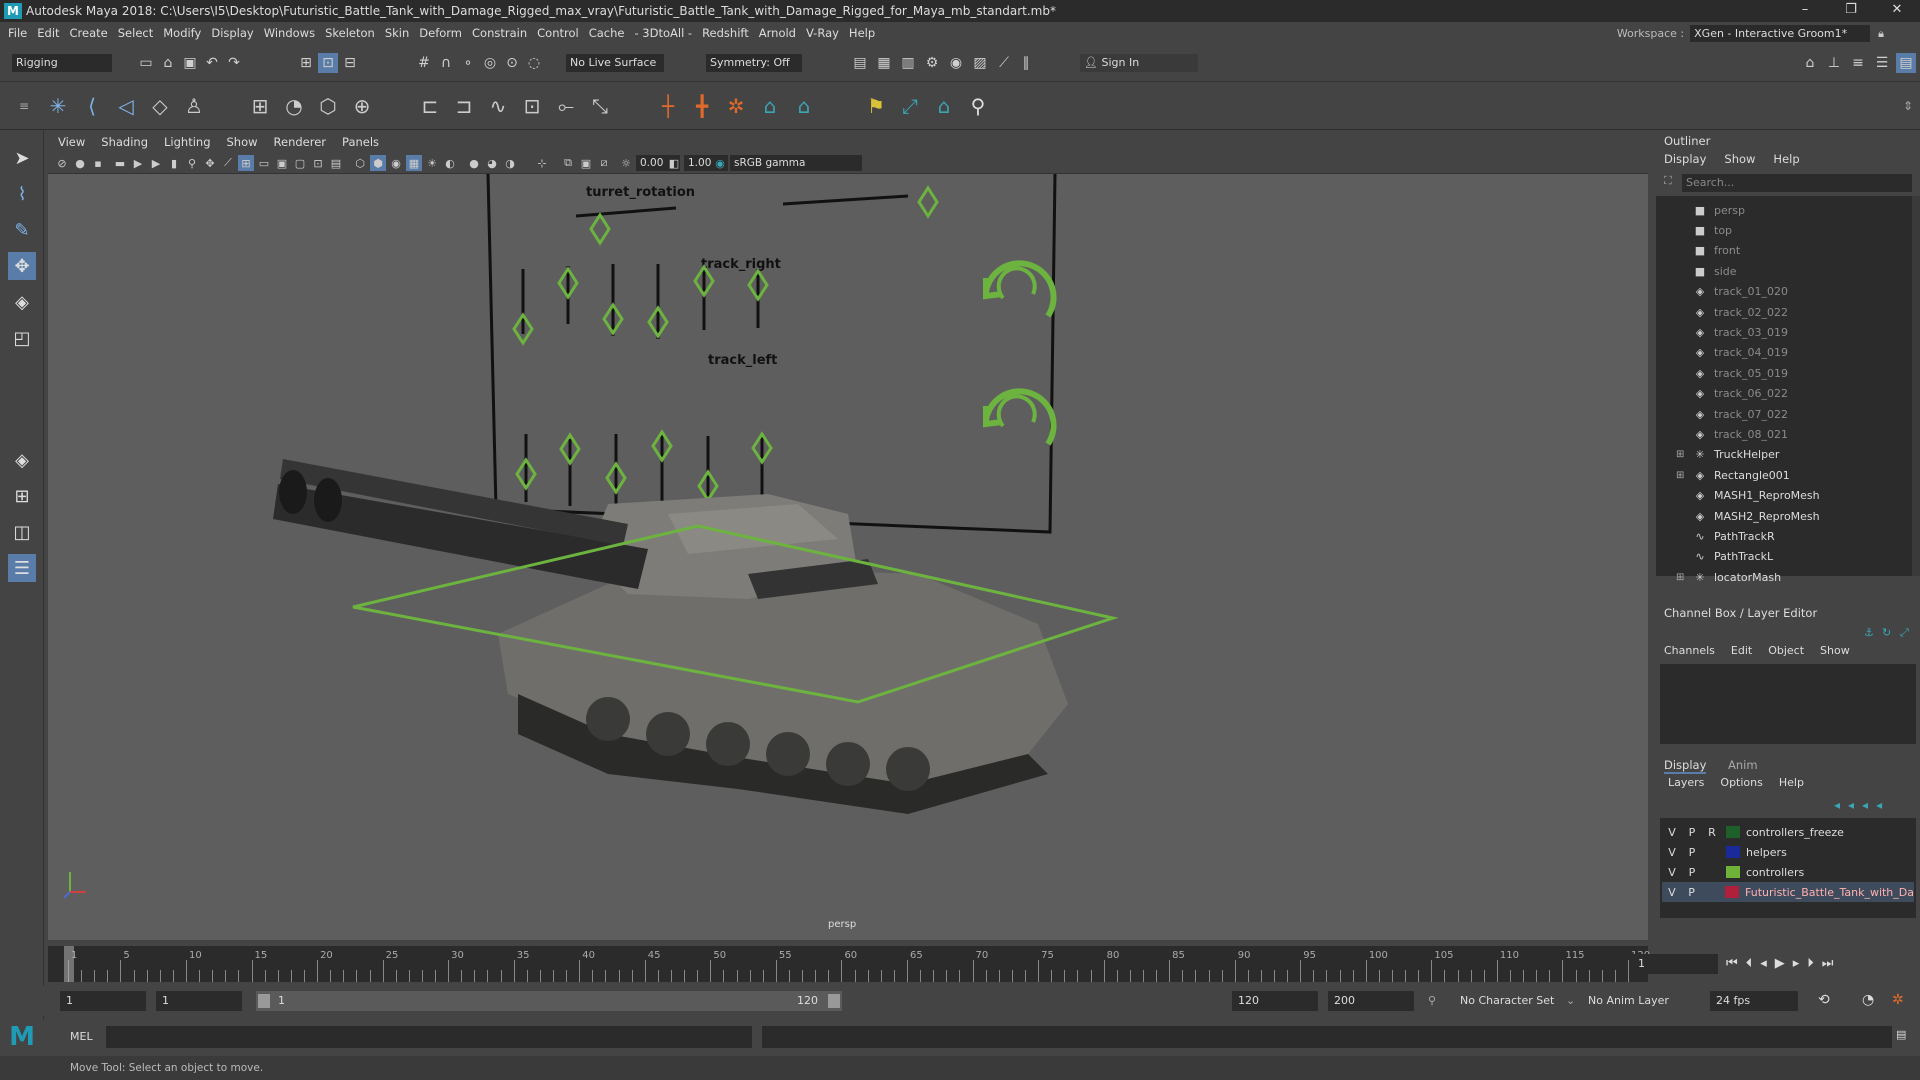 This screenshot has width=1920, height=1080. Describe the element at coordinates (490, 63) in the screenshot. I see `snap-view-icon: ◎` at that location.